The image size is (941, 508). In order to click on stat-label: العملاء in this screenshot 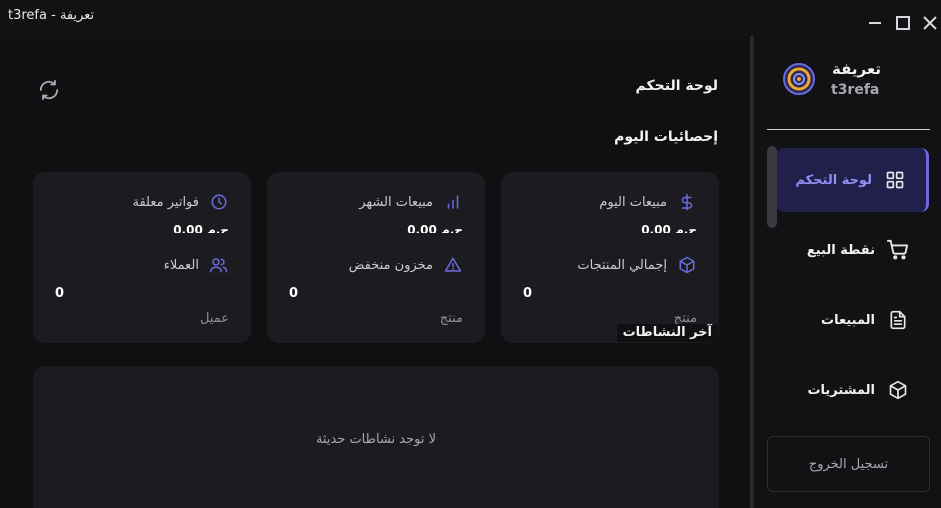, I will do `click(181, 265)`.